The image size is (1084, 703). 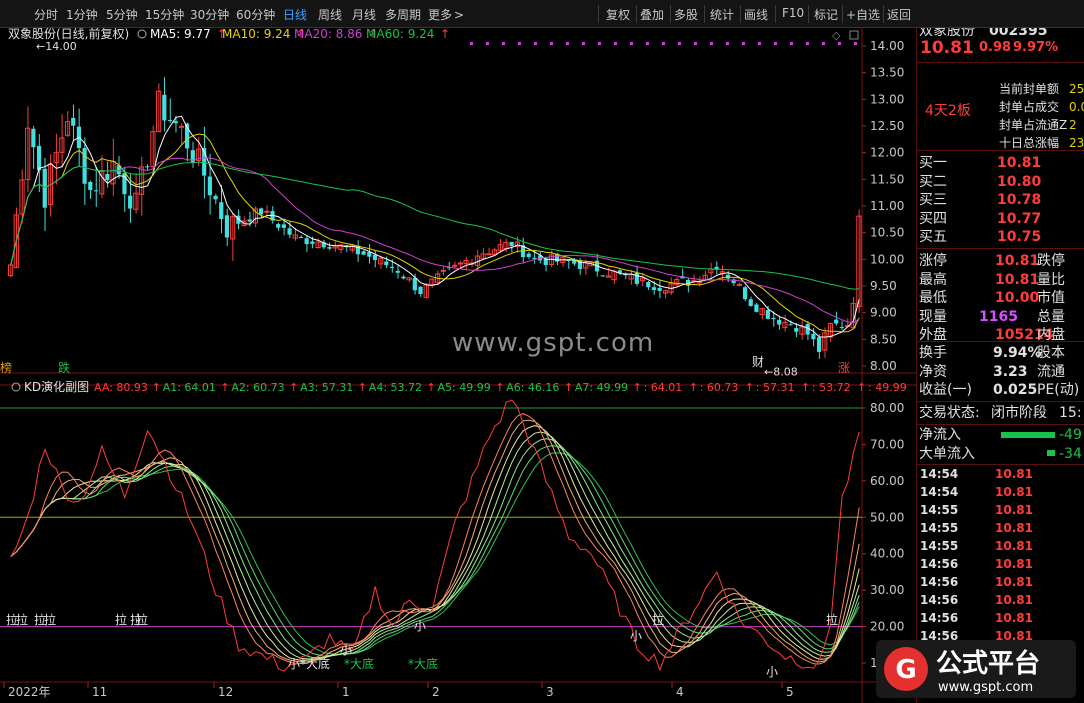 I want to click on period-tab-weekly: 周线, so click(x=330, y=14).